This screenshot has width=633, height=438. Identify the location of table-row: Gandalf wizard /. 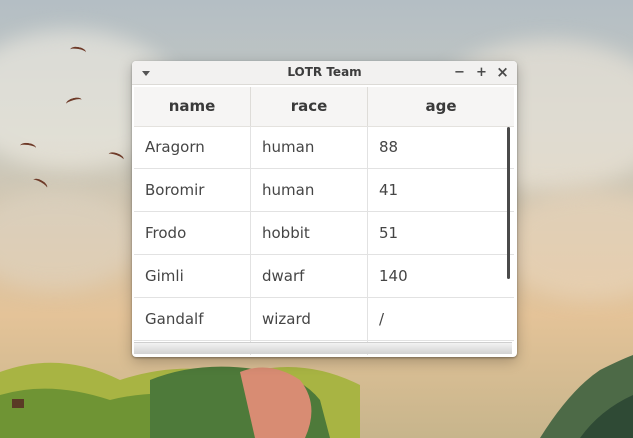
(324, 319).